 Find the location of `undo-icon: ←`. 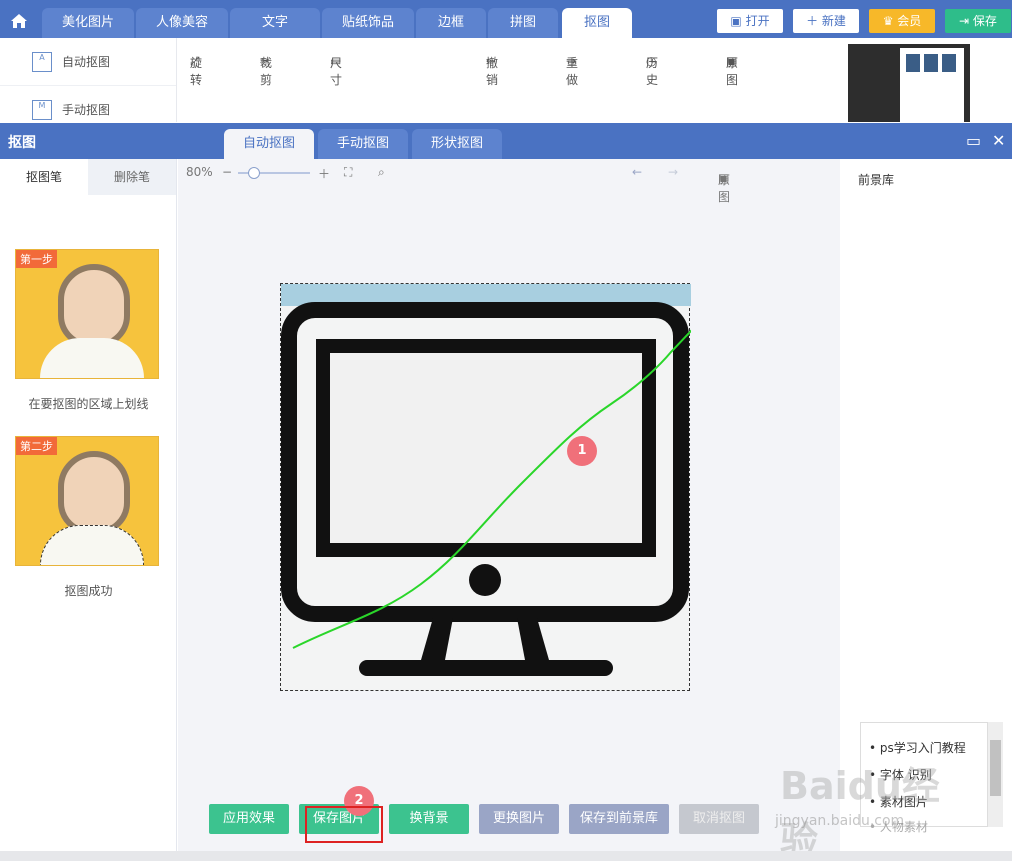

undo-icon: ← is located at coordinates (637, 172).